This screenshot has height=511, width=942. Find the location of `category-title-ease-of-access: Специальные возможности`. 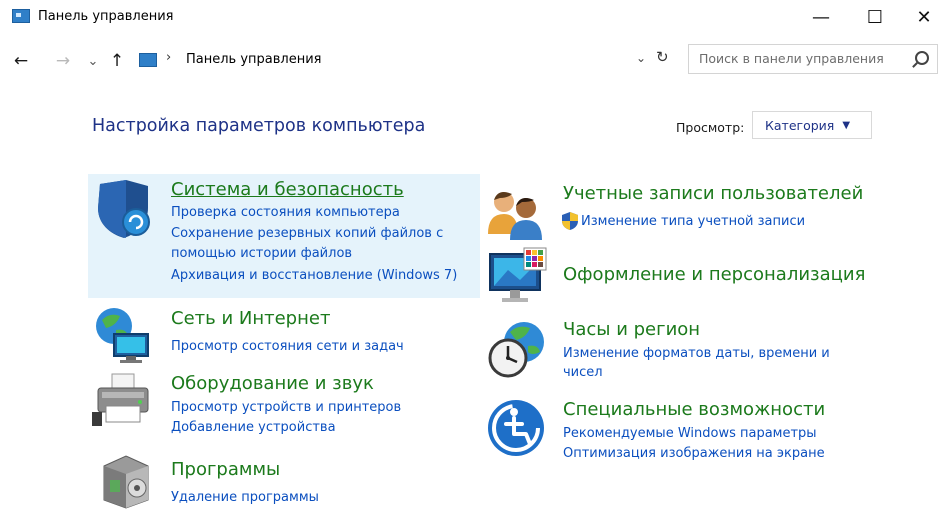

category-title-ease-of-access: Специальные возможности is located at coordinates (694, 409).